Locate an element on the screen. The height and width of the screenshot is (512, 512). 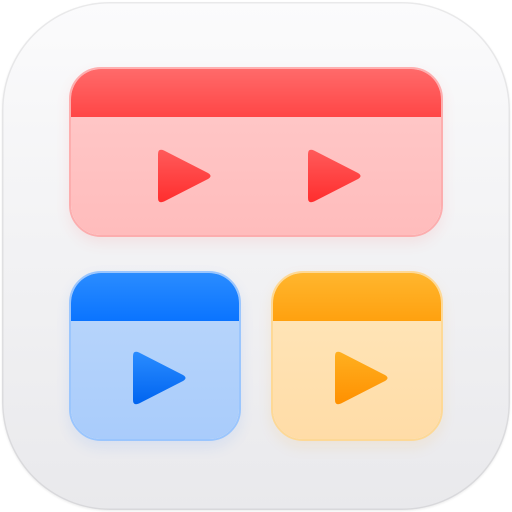
blue-card is located at coordinates (155, 356).